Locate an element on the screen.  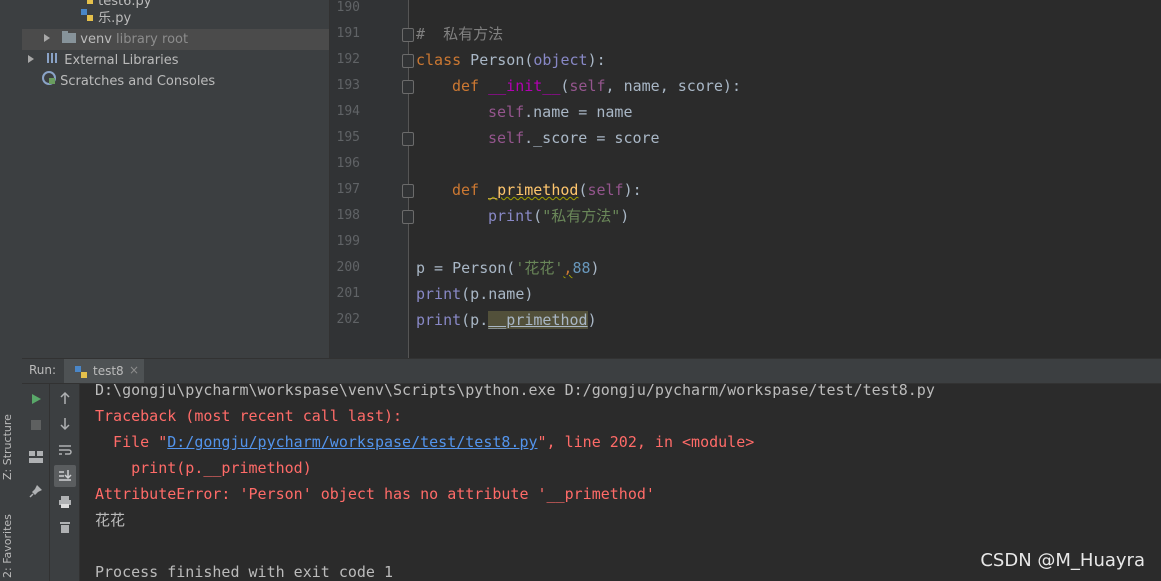
structure-tool-tab: Z: Structure is located at coordinates (11, 440).